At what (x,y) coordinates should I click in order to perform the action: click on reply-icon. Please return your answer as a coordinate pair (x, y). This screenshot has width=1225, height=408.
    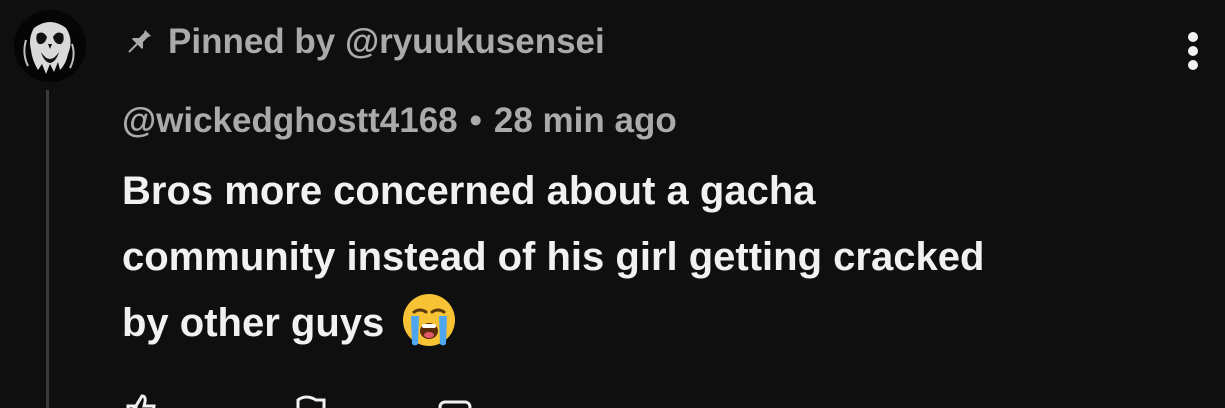
    Looking at the image, I should click on (454, 400).